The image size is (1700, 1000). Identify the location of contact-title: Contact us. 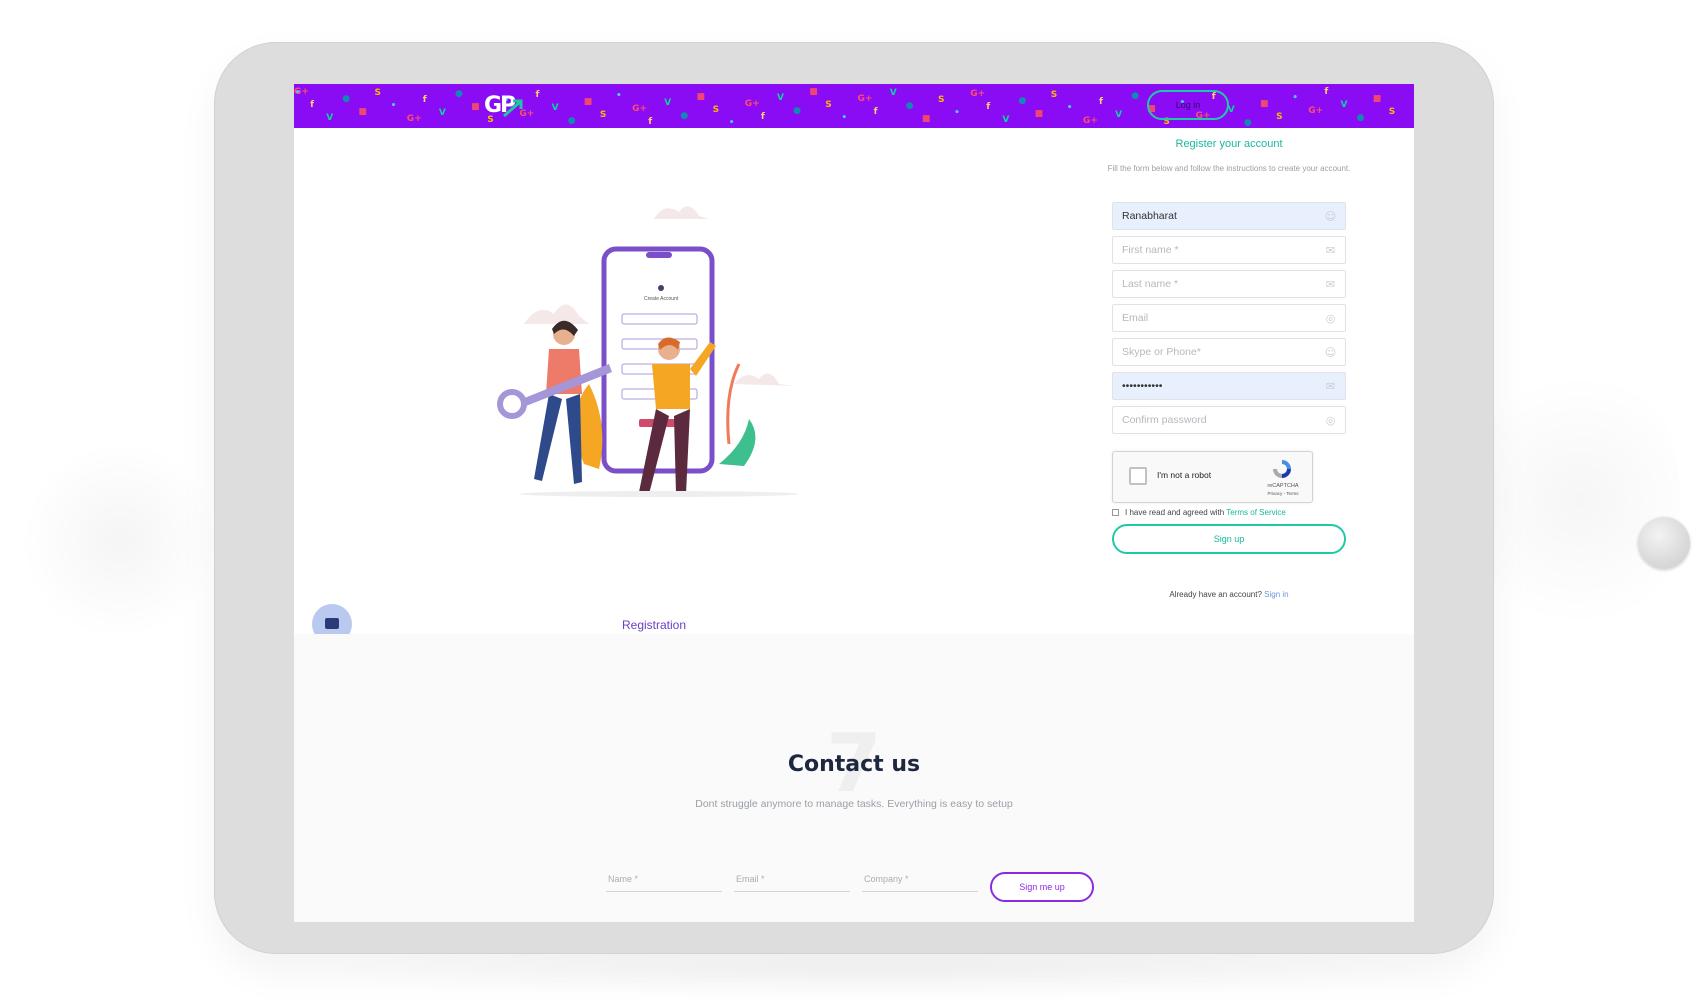
(854, 764).